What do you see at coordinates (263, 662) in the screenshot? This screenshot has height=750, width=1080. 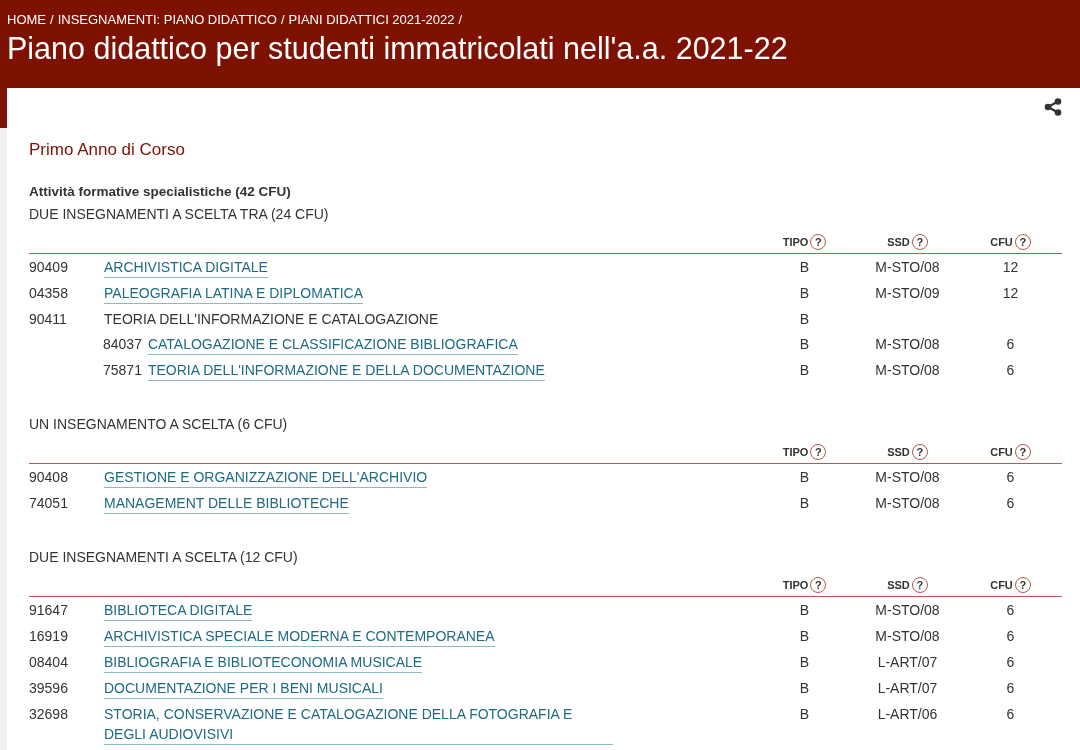 I see `course-link: BIBLIOGRAFIA E BIBLIOTECONOMIA MUSICALE` at bounding box center [263, 662].